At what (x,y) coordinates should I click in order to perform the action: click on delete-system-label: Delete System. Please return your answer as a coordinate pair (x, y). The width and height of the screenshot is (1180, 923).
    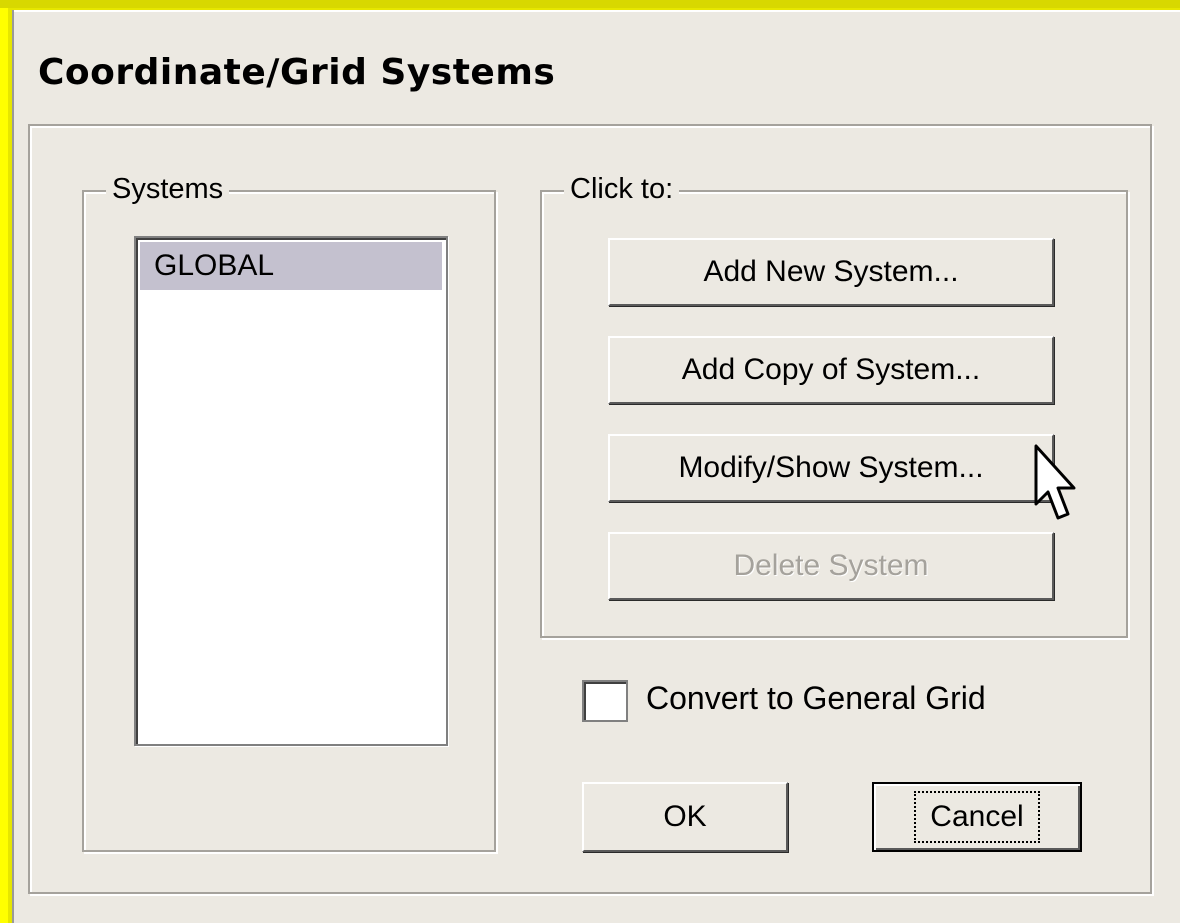
    Looking at the image, I should click on (831, 565).